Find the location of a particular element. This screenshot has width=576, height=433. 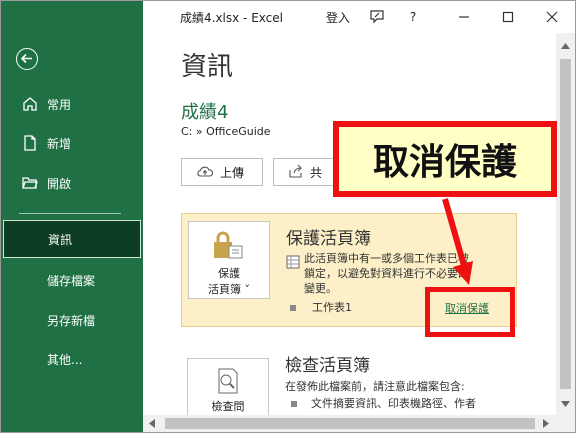

sidebar-item-home: 常用 is located at coordinates (72, 104).